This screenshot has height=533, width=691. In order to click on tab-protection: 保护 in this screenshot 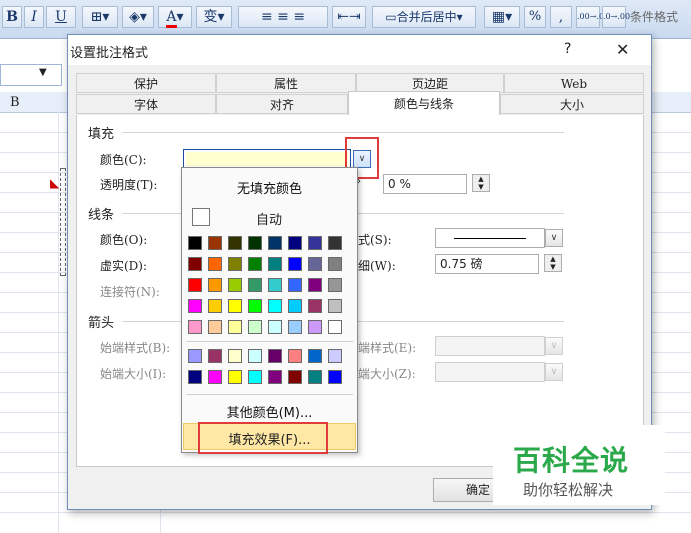, I will do `click(146, 83)`.